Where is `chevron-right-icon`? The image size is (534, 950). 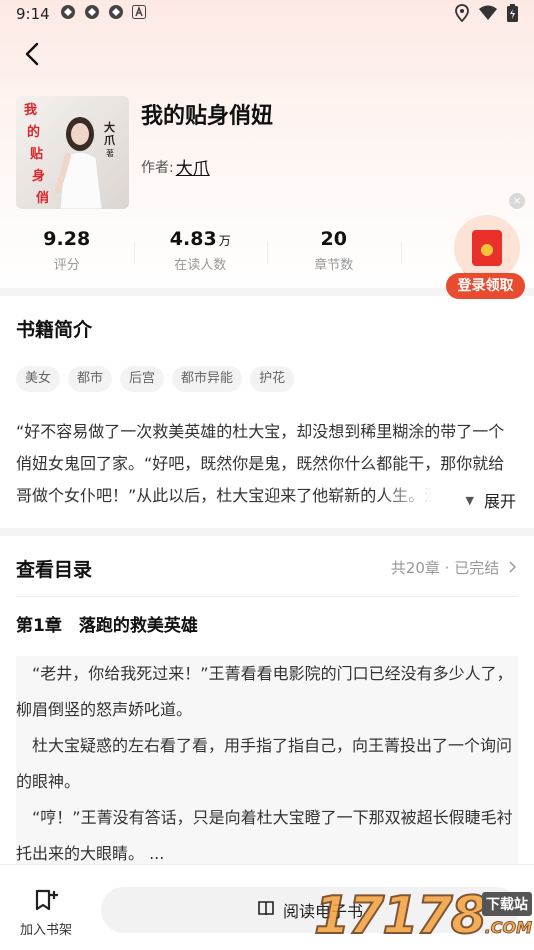 chevron-right-icon is located at coordinates (513, 567).